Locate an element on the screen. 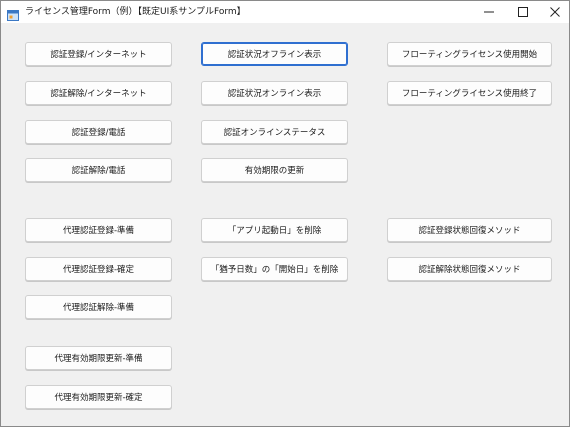 The width and height of the screenshot is (570, 427). delete-app-start-date-button: 「アプリ起動日」を削除 is located at coordinates (274, 230).